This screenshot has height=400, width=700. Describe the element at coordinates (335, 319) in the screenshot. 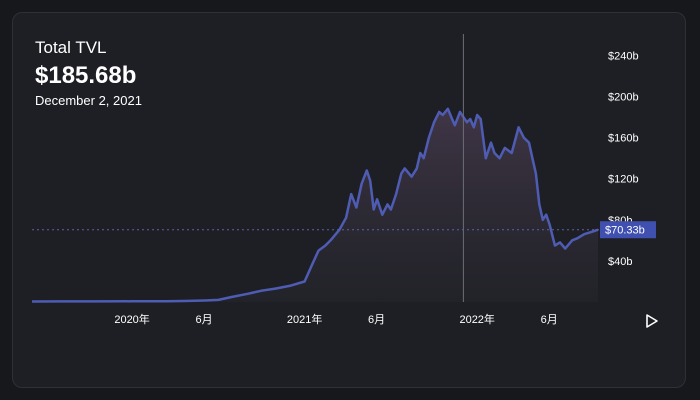

I see `x-axis-ticks: 2020年 6月 2021年 6月 2022年 6月` at that location.